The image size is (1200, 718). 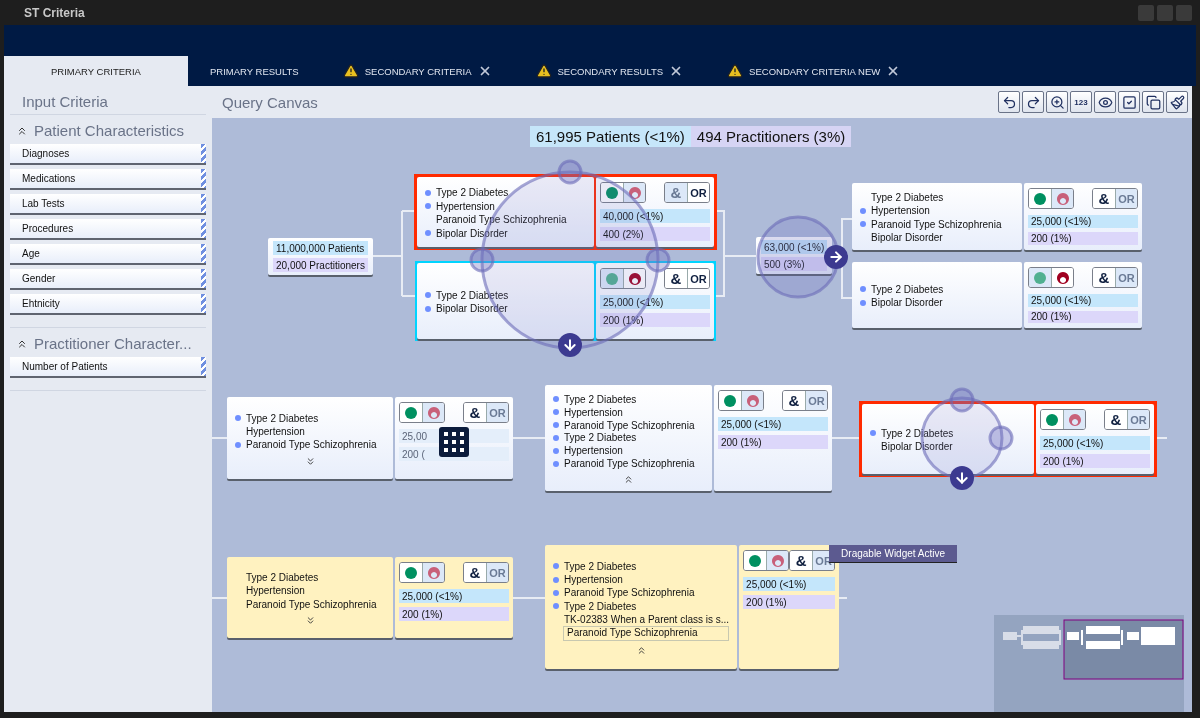 I want to click on undo-icon, so click(x=1009, y=102).